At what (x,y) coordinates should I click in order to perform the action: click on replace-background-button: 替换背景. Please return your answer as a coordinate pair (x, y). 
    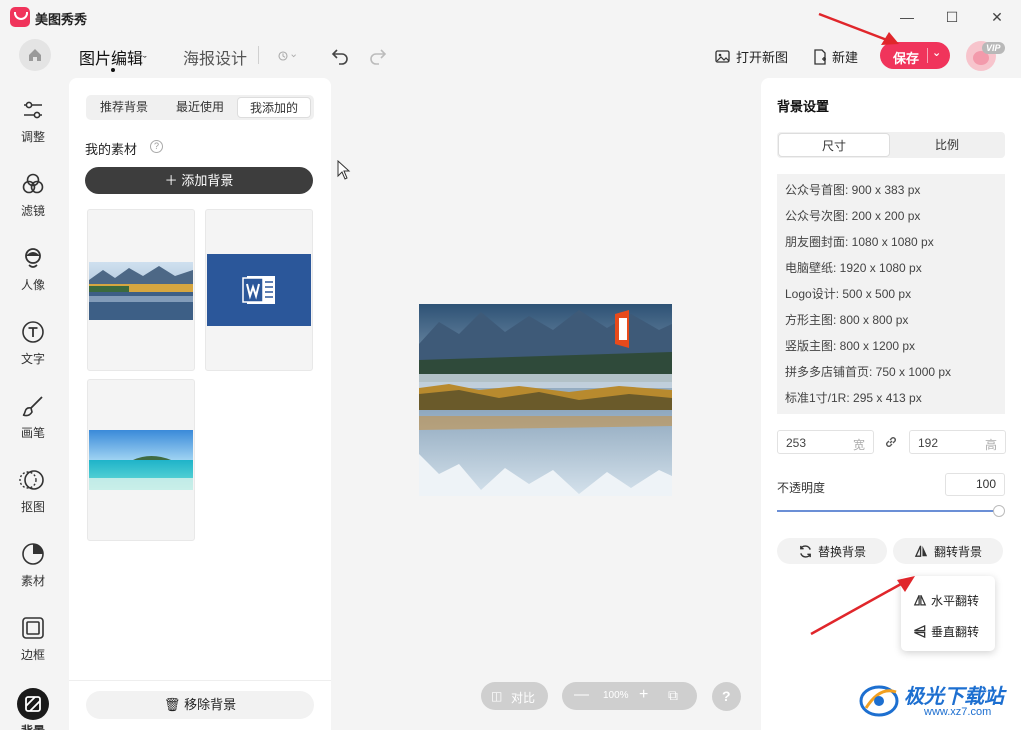
    Looking at the image, I should click on (832, 551).